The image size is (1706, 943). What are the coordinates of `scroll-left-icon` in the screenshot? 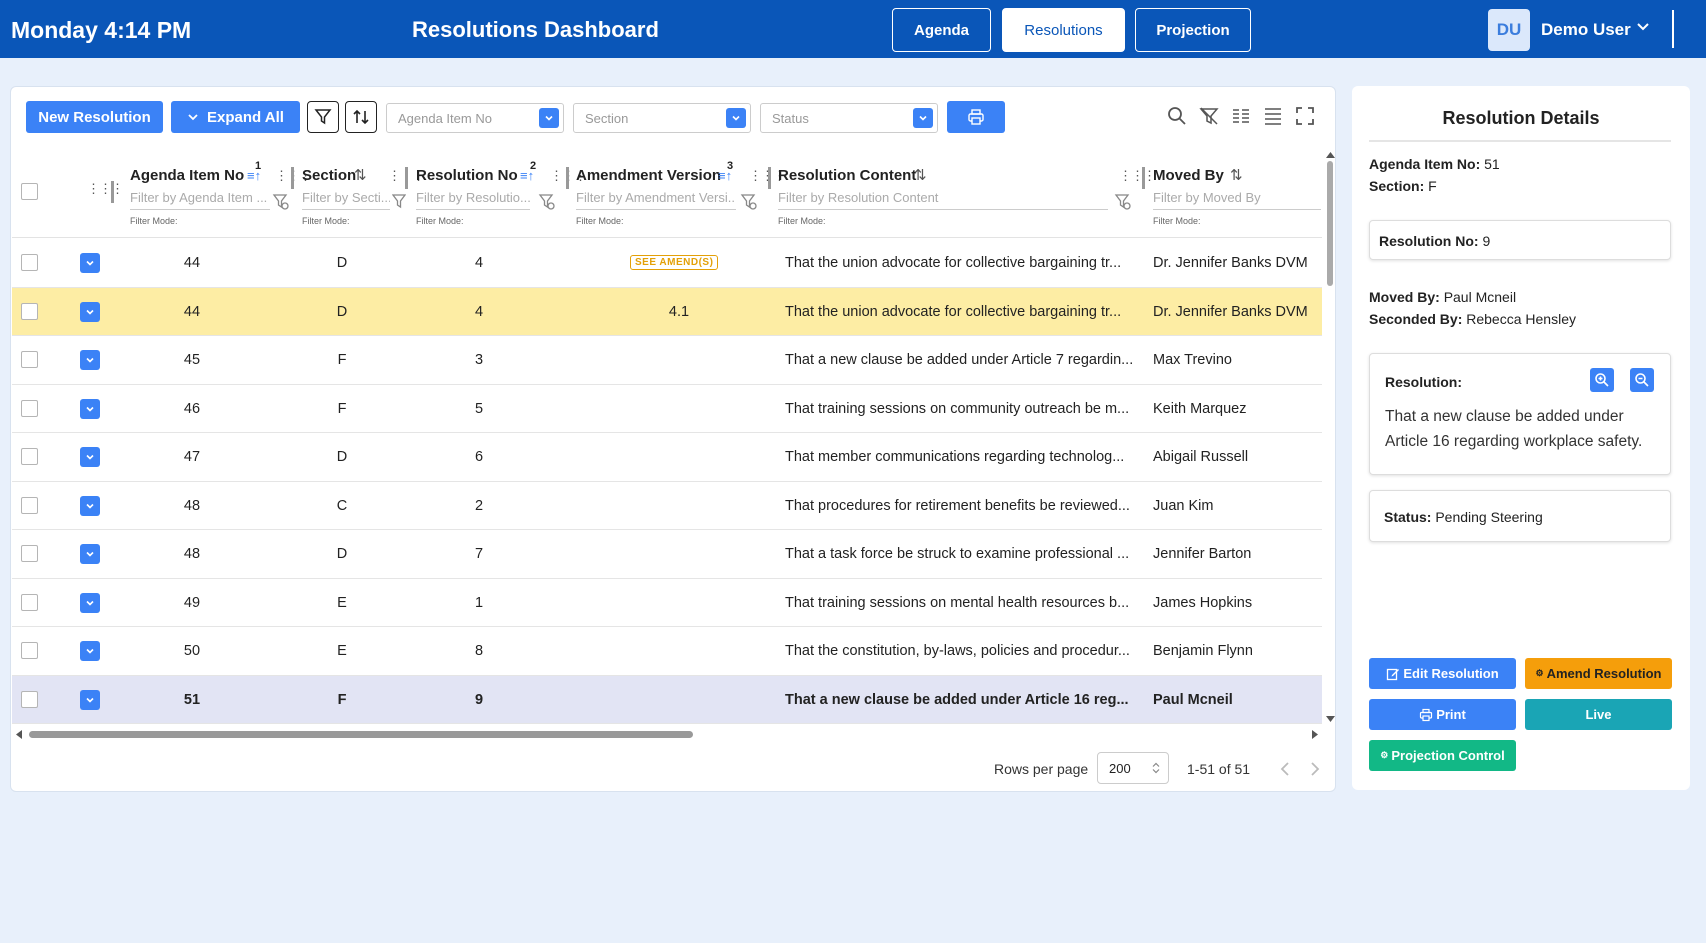 It's located at (19, 734).